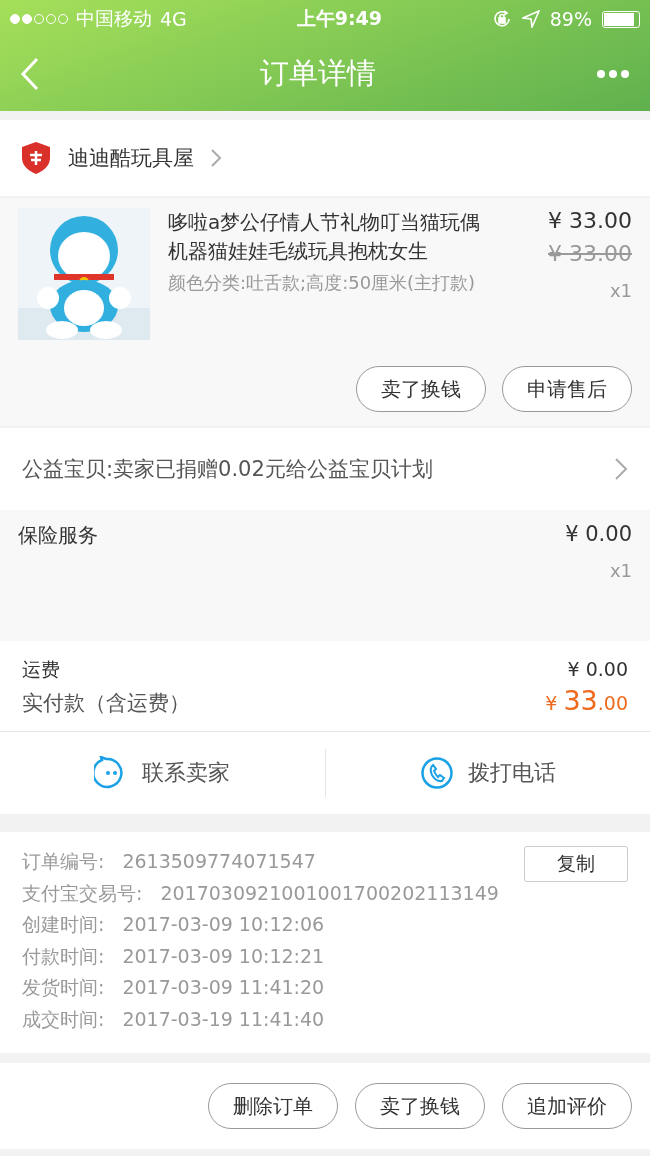 This screenshot has height=1156, width=650. I want to click on info-label: 发货时间:, so click(63, 987).